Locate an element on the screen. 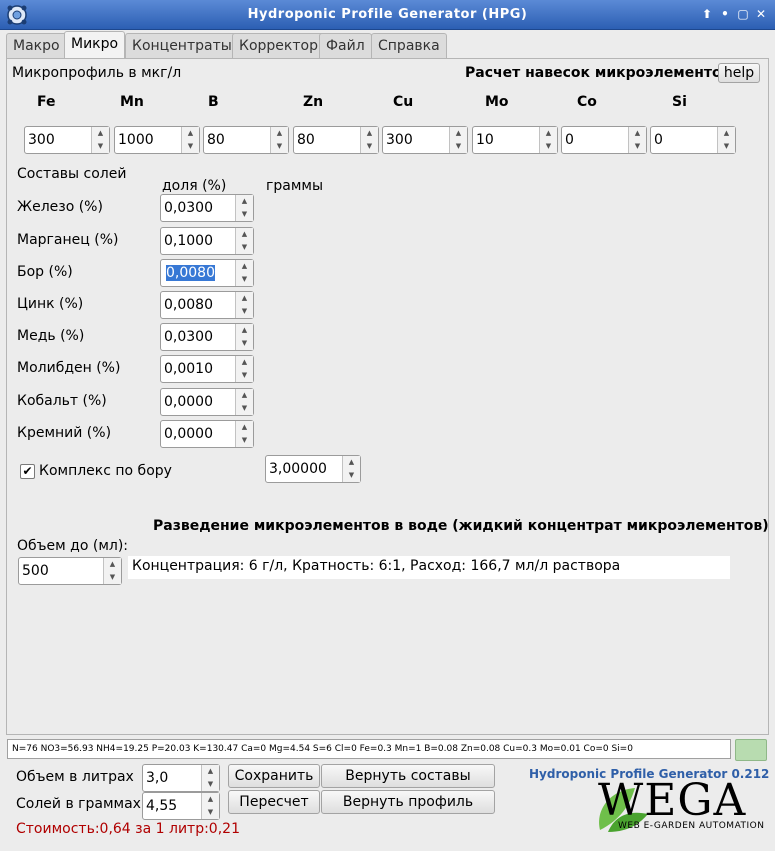 The image size is (775, 851). volume-spinbox: ▲▼ is located at coordinates (70, 571).